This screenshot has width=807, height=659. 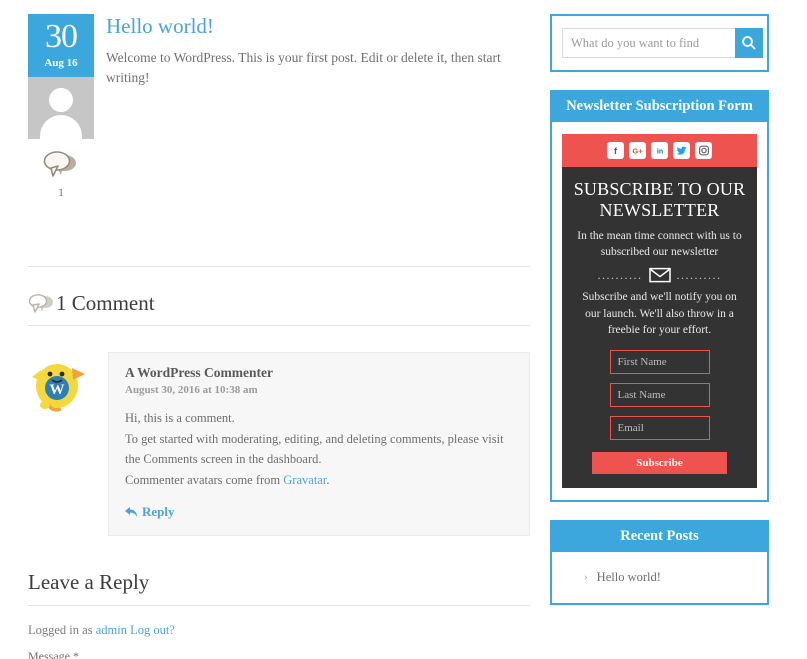 I want to click on last-name-field, so click(x=659, y=394).